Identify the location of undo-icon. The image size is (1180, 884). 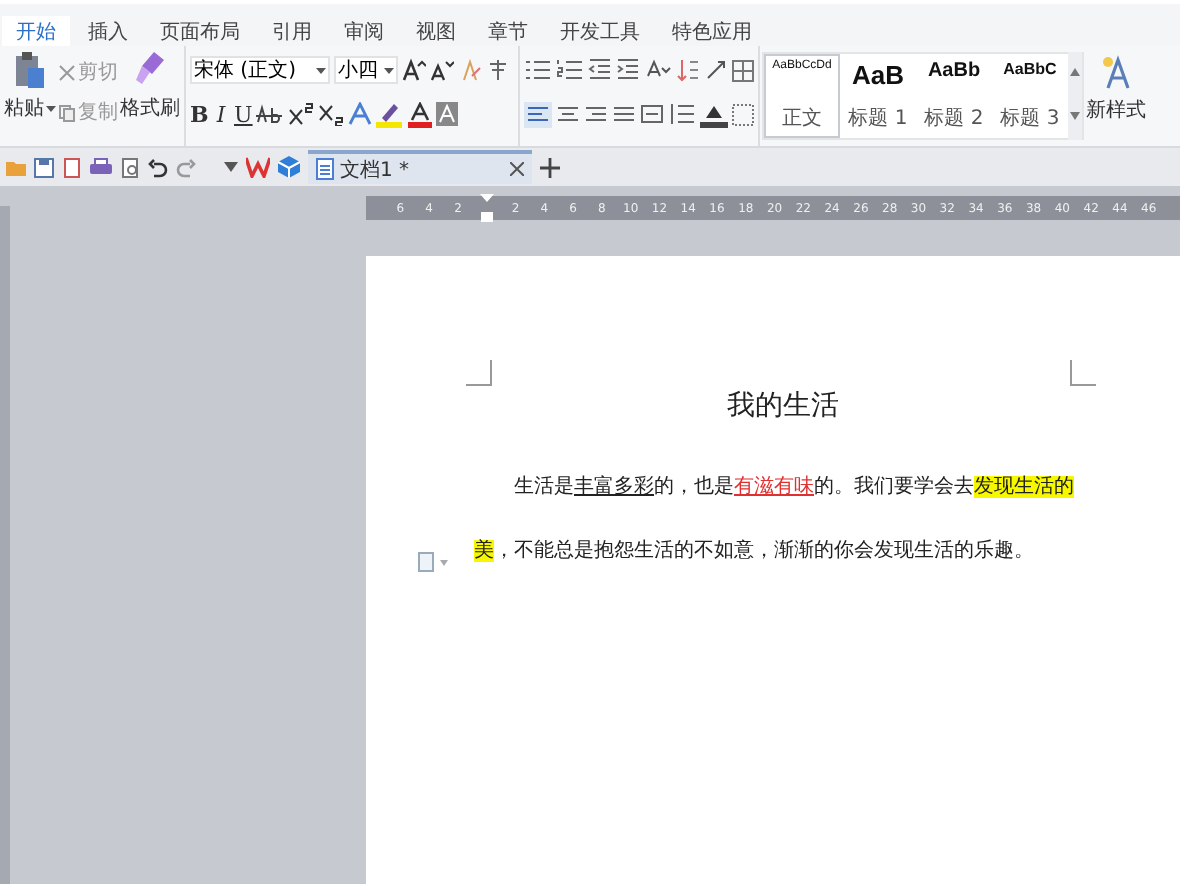
(158, 167).